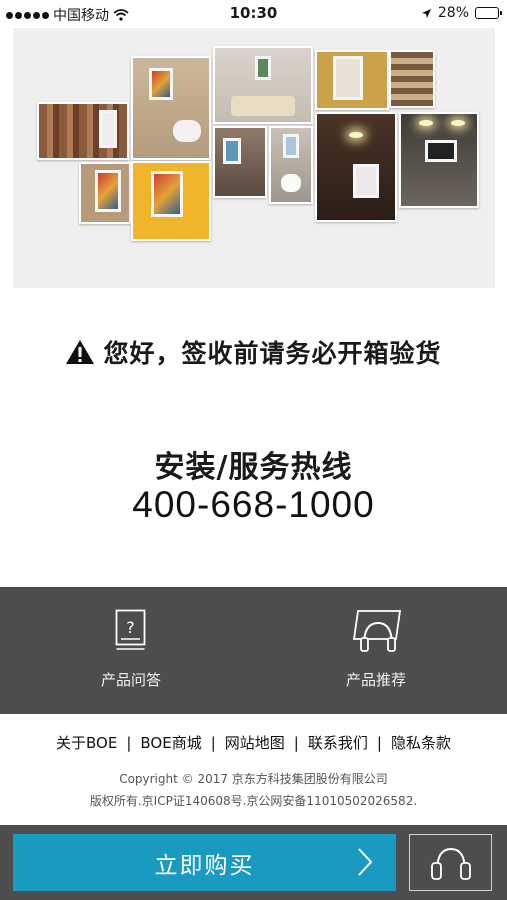 The height and width of the screenshot is (900, 507). Describe the element at coordinates (86, 742) in the screenshot. I see `footer-link-about: 关于BOE` at that location.